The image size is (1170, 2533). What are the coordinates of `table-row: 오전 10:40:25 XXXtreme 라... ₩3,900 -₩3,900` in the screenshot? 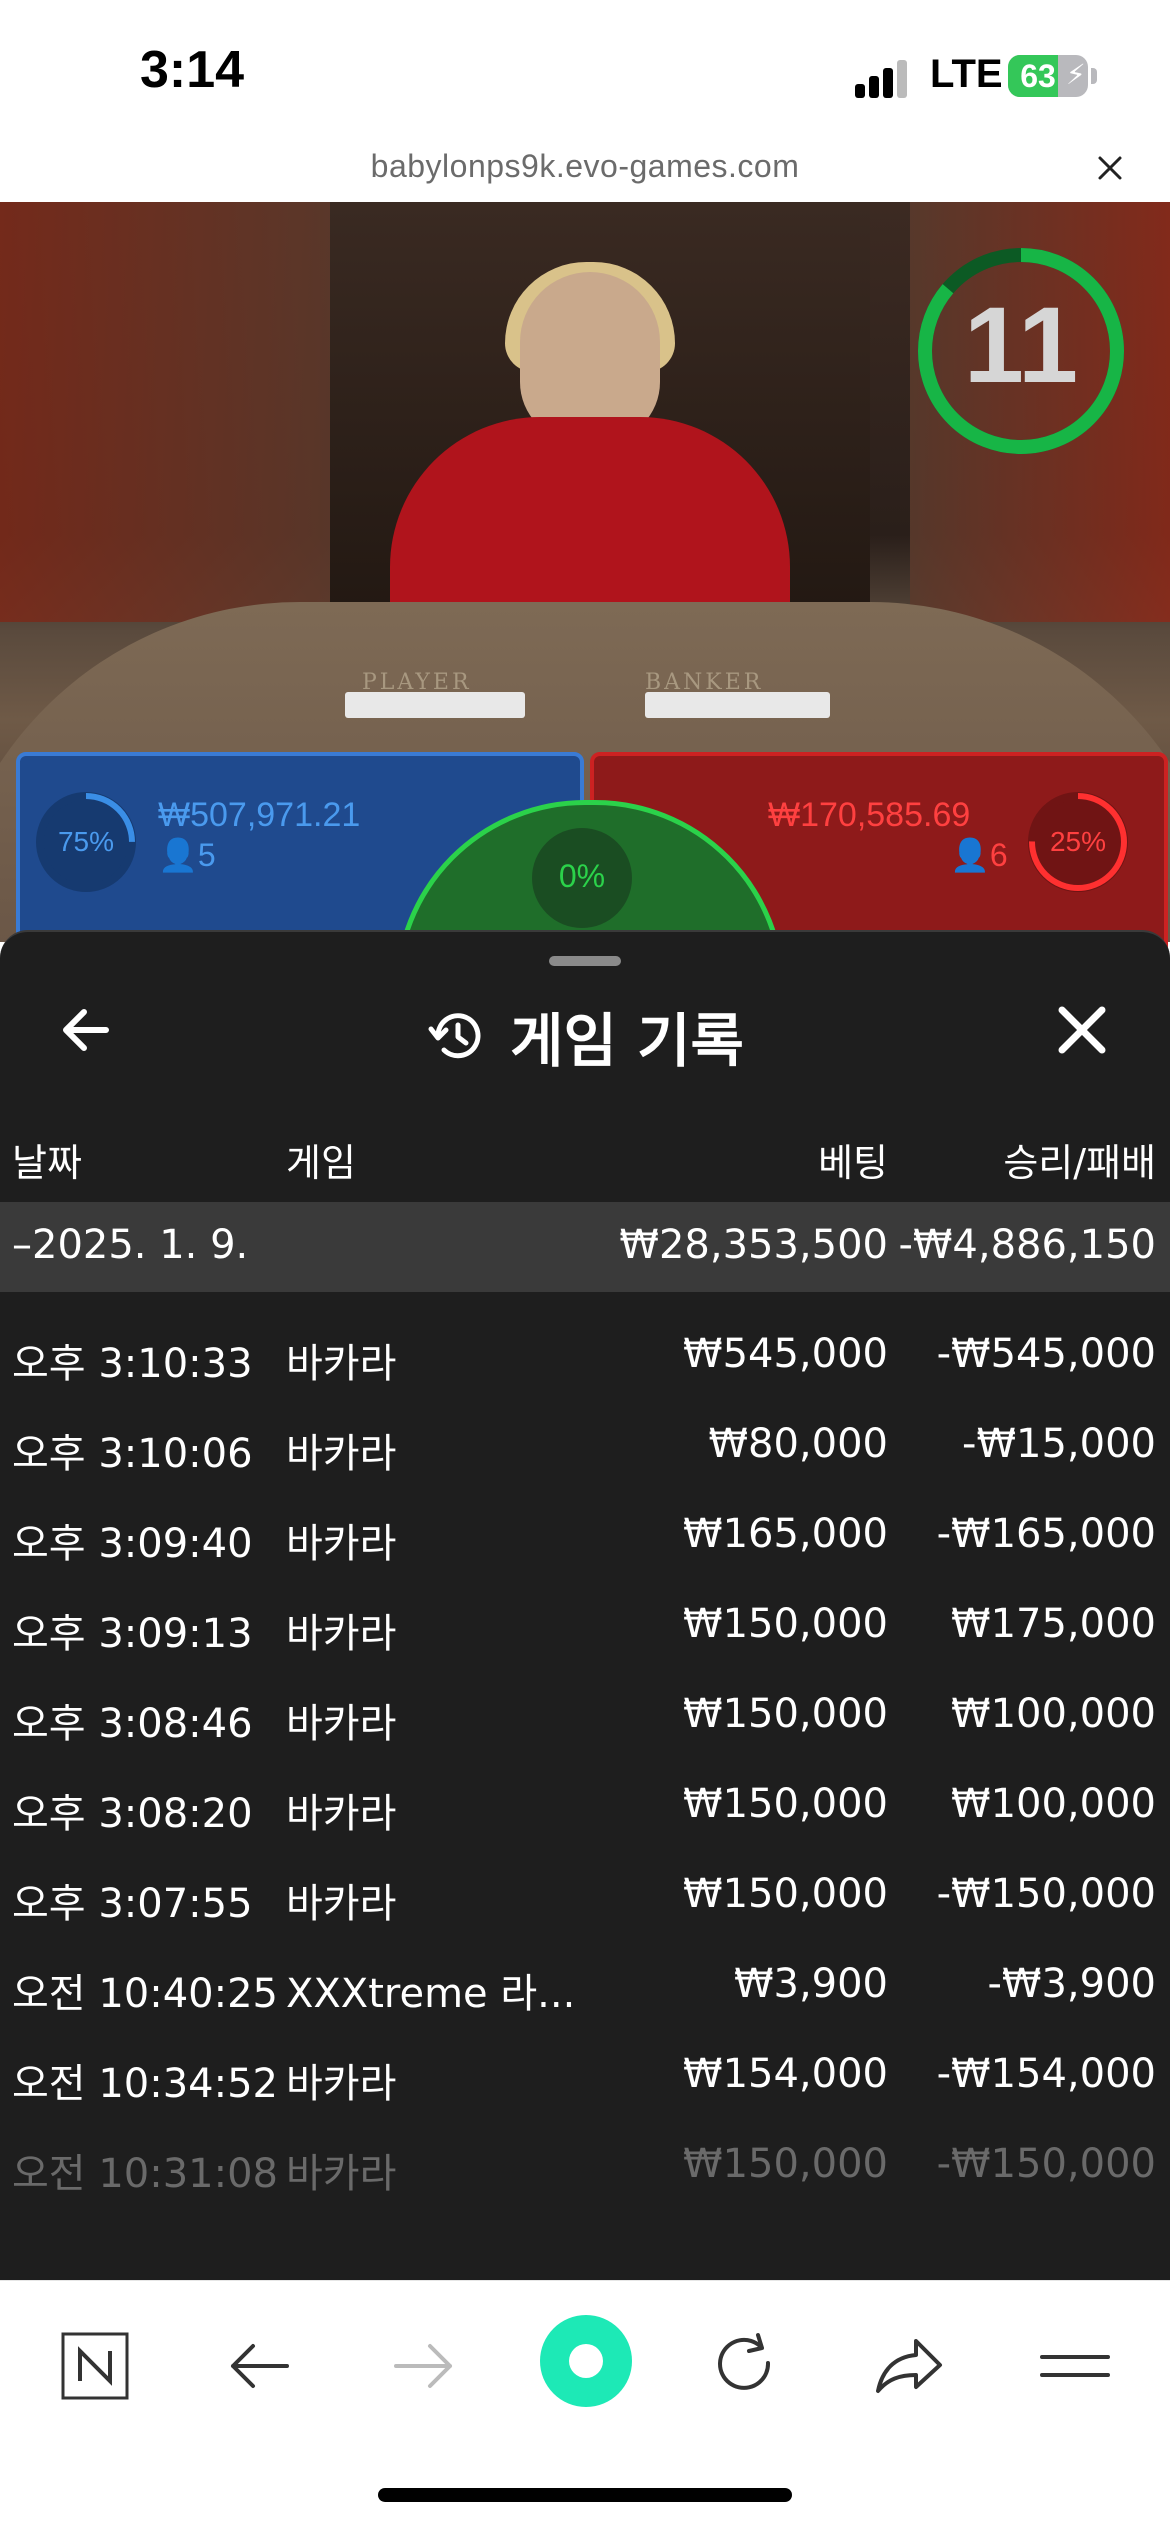 It's located at (585, 1992).